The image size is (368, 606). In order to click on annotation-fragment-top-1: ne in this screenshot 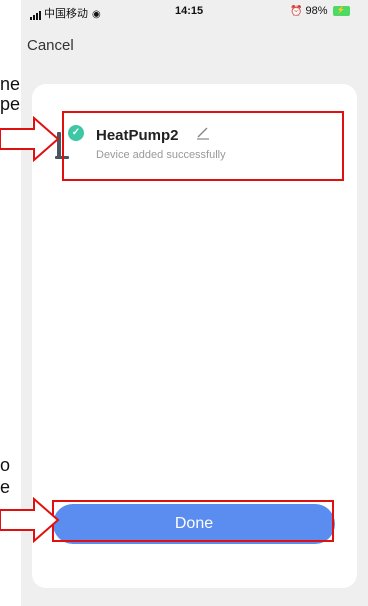, I will do `click(10, 84)`.